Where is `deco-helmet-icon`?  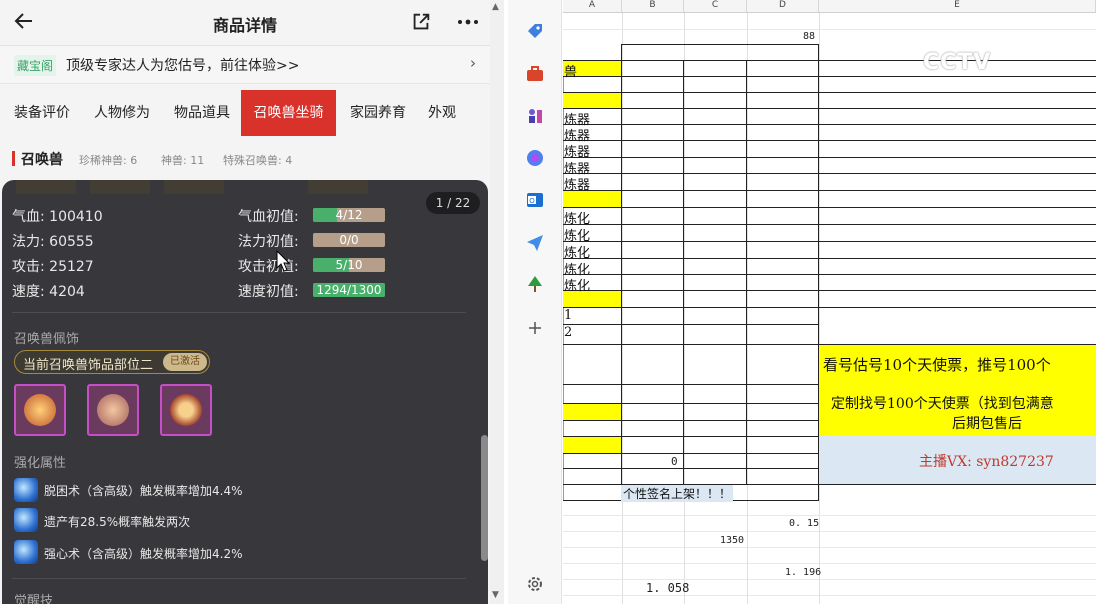
deco-helmet-icon is located at coordinates (113, 410).